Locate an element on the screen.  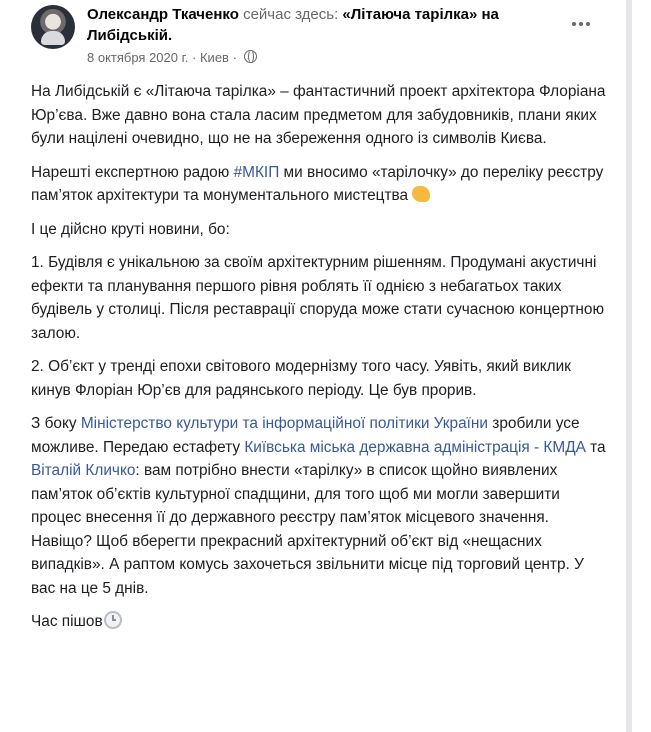
post-location-link: Киев is located at coordinates (214, 57).